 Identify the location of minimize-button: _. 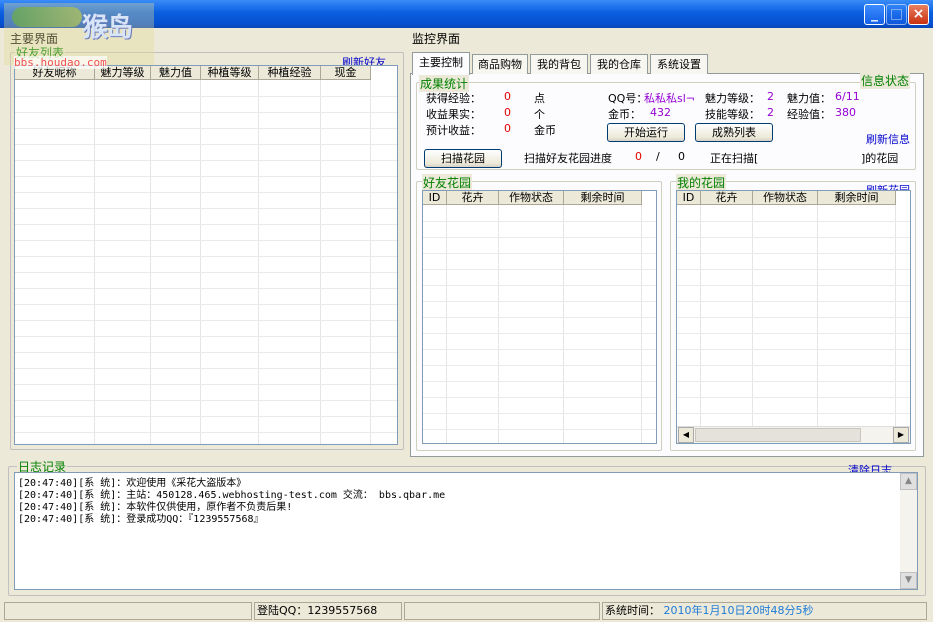
(874, 14).